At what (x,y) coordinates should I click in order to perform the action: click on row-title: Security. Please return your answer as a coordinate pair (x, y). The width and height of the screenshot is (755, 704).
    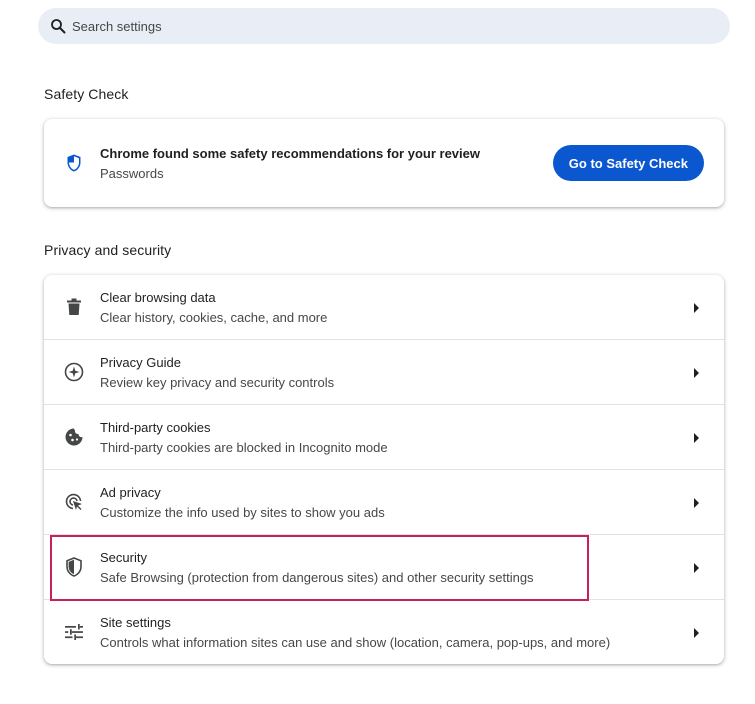
    Looking at the image, I should click on (123, 557).